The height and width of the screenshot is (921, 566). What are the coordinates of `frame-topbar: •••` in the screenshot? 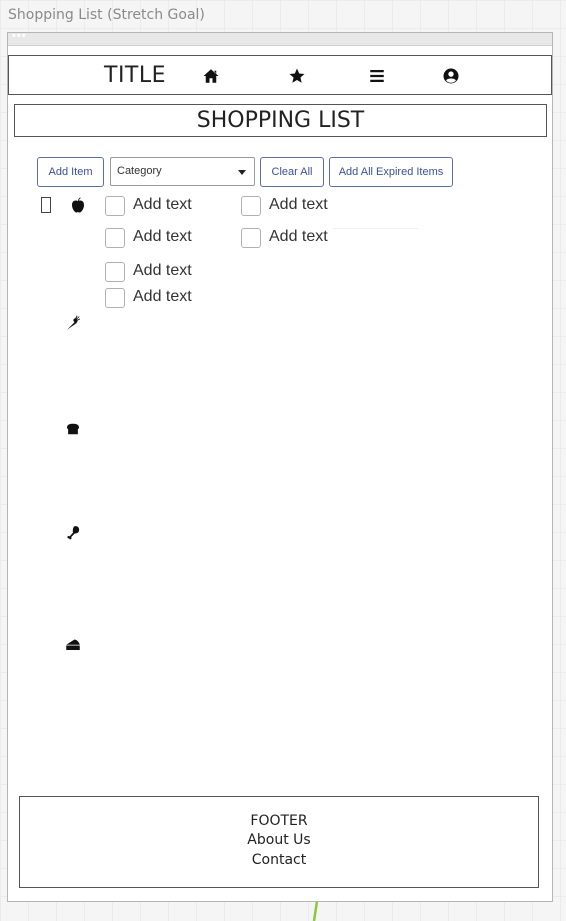 It's located at (280, 38).